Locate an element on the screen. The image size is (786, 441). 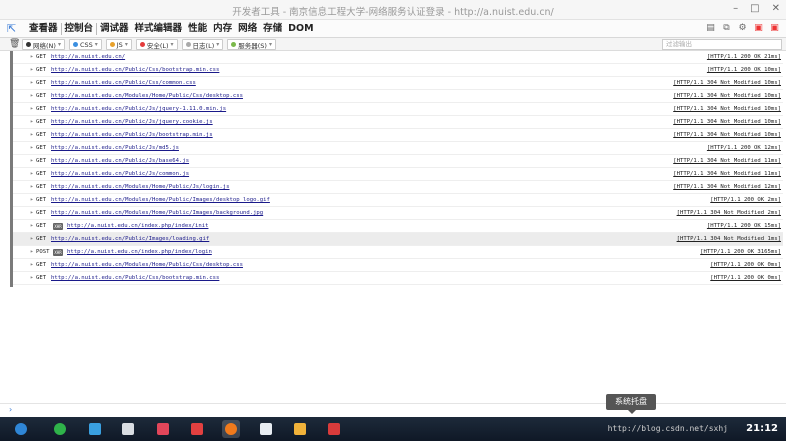
tab-console: 控制台 is located at coordinates (79, 29).